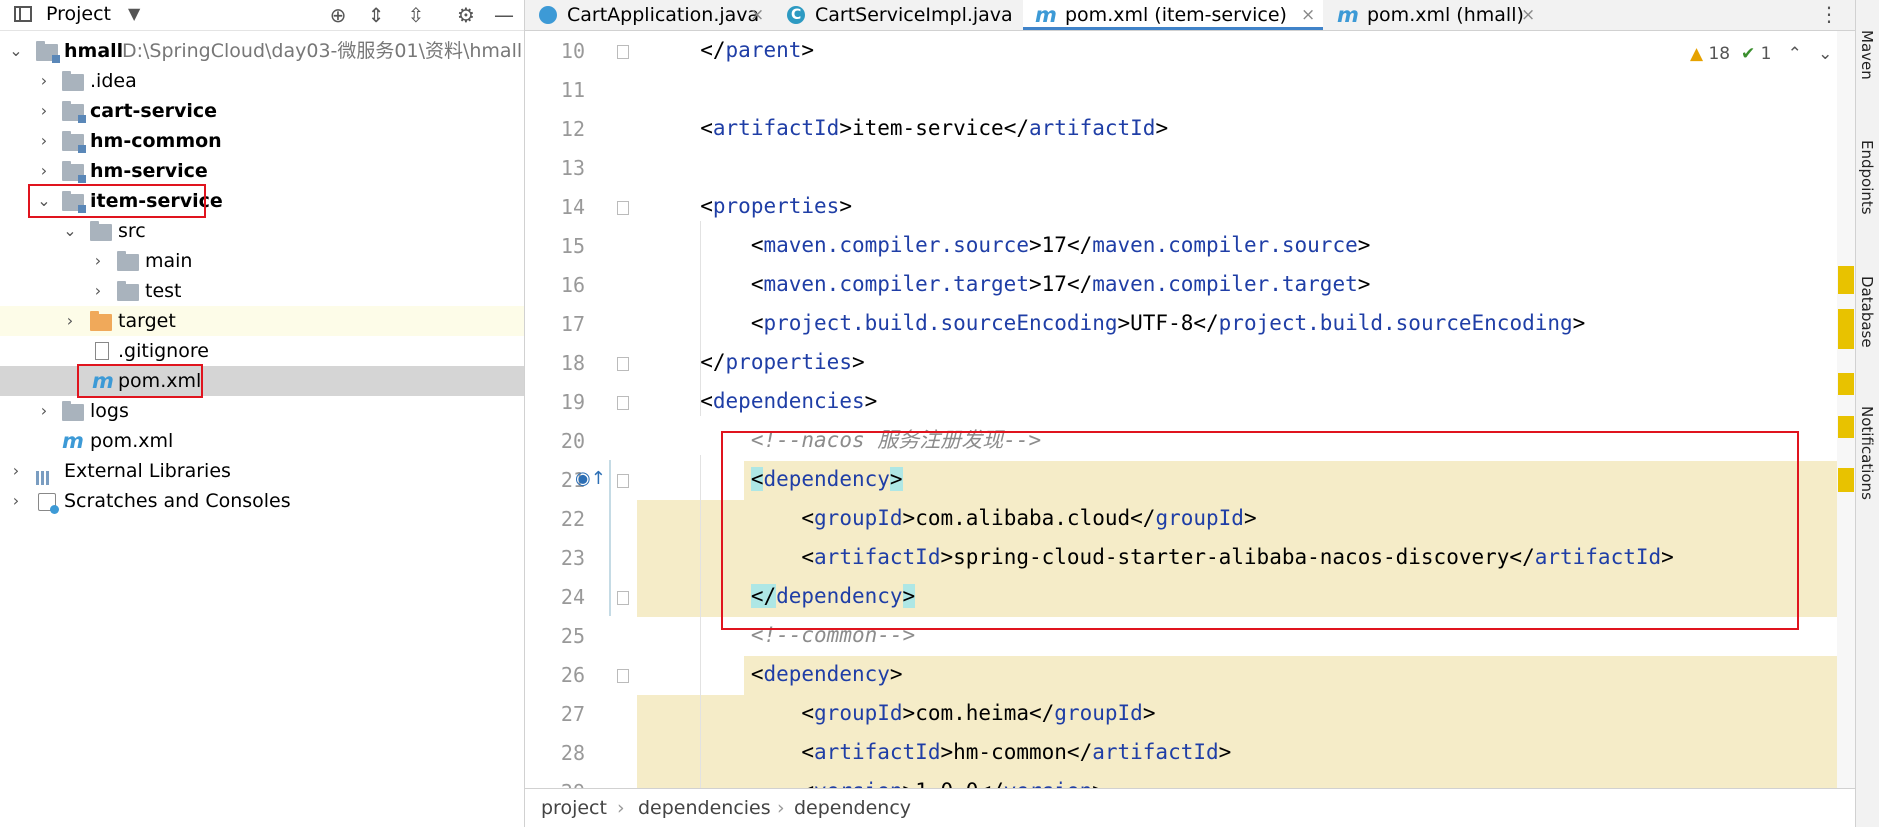 The height and width of the screenshot is (828, 1879). Describe the element at coordinates (1867, 55) in the screenshot. I see `maven-tool-button: Maven` at that location.